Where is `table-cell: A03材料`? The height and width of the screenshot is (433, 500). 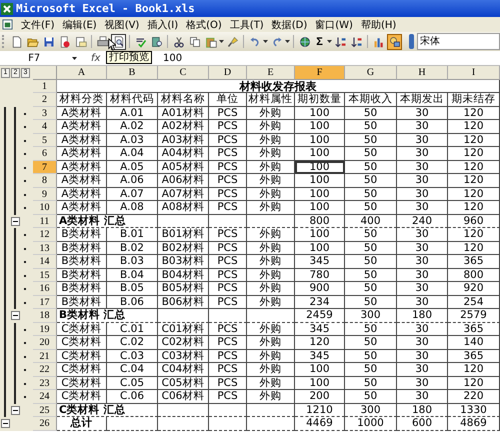
table-cell: A03材料 is located at coordinates (183, 140).